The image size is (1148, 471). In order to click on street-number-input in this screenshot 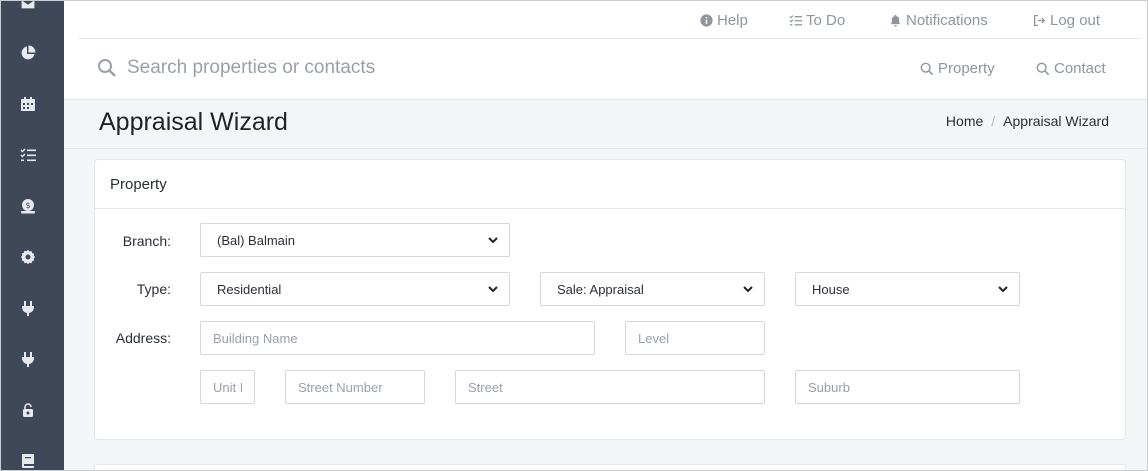, I will do `click(355, 387)`.